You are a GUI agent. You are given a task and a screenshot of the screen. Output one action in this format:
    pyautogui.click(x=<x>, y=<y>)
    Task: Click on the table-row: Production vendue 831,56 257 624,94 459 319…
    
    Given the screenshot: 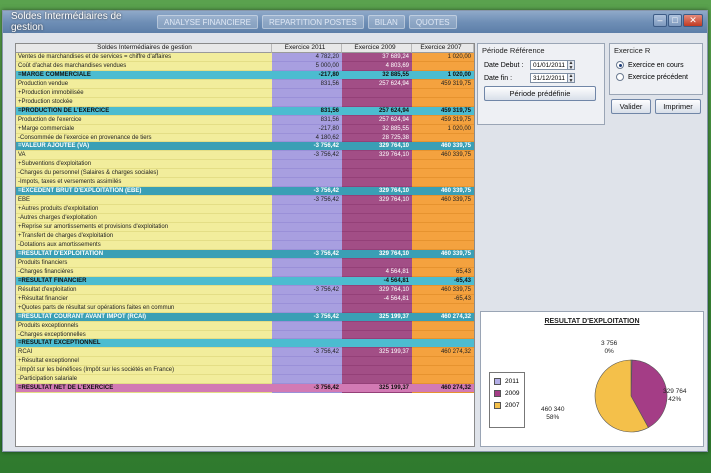 What is the action you would take?
    pyautogui.click(x=245, y=84)
    